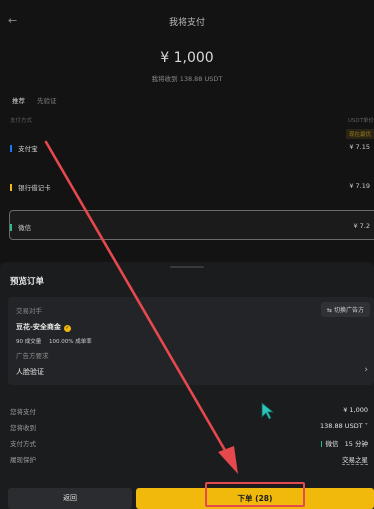 The width and height of the screenshot is (374, 509). What do you see at coordinates (29, 342) in the screenshot?
I see `trade-count: 90 成交量` at bounding box center [29, 342].